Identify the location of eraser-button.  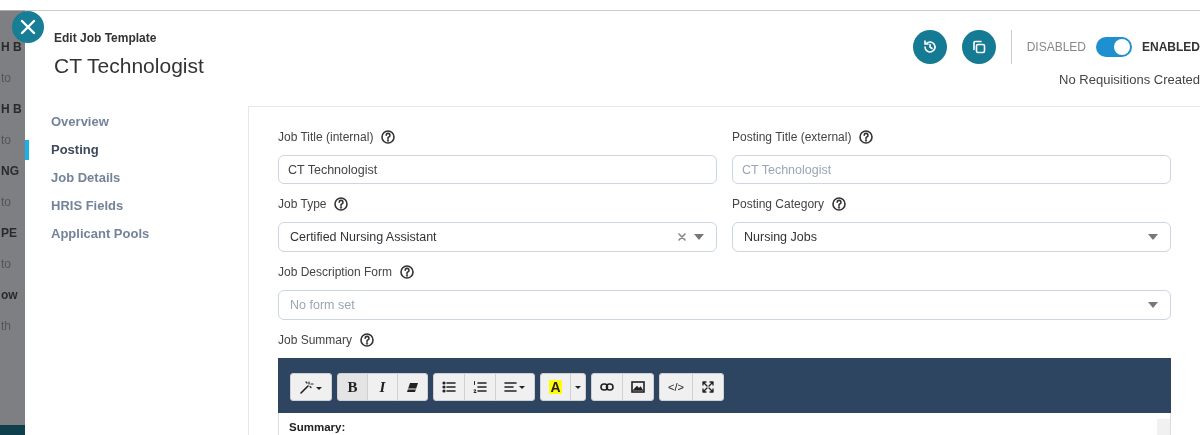
(412, 387).